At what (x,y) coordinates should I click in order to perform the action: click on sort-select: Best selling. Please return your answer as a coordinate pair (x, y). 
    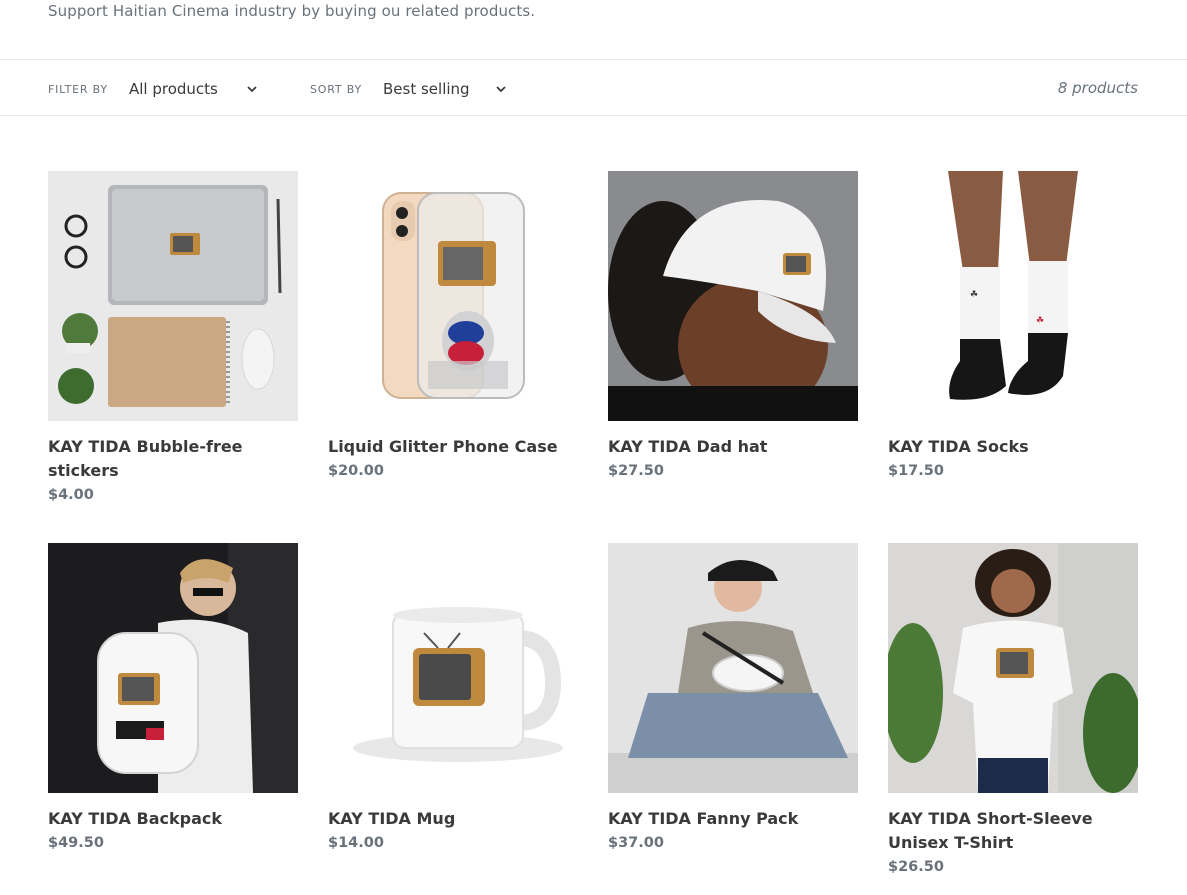
    Looking at the image, I should click on (445, 89).